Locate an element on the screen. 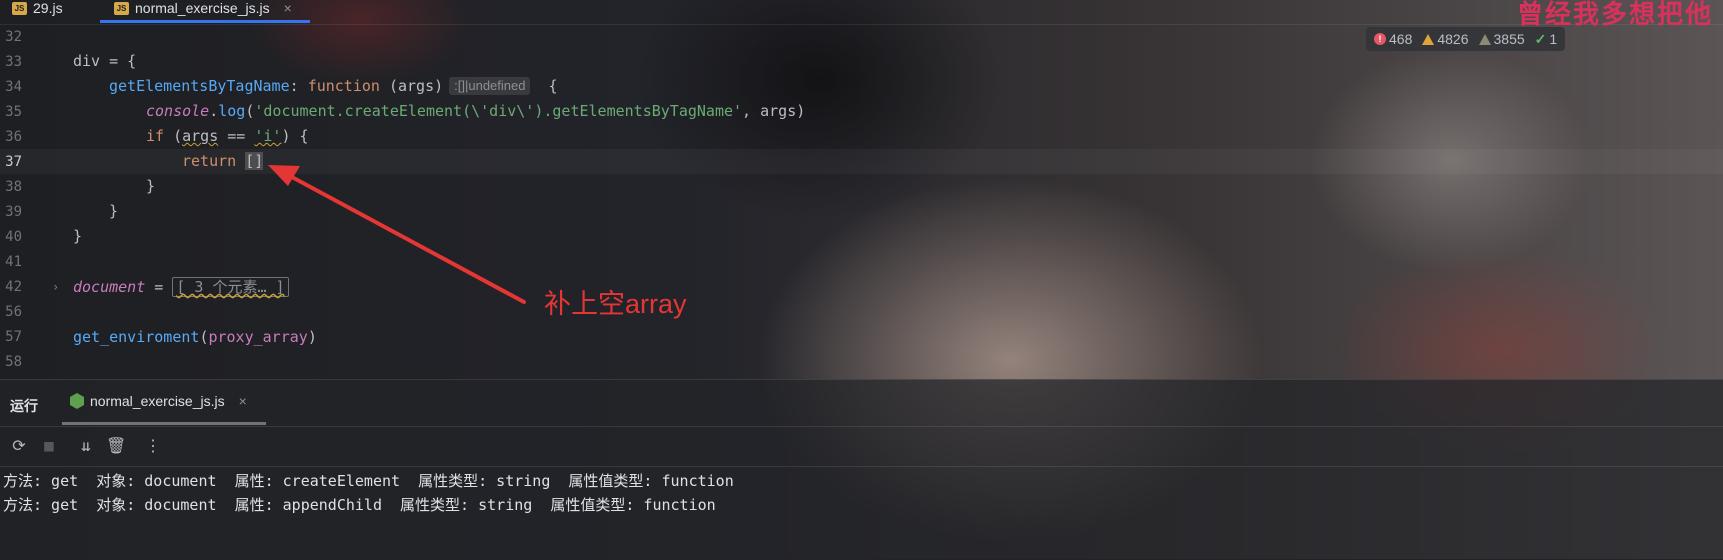 The height and width of the screenshot is (560, 1723). annotation-label: 补上空array is located at coordinates (615, 304).